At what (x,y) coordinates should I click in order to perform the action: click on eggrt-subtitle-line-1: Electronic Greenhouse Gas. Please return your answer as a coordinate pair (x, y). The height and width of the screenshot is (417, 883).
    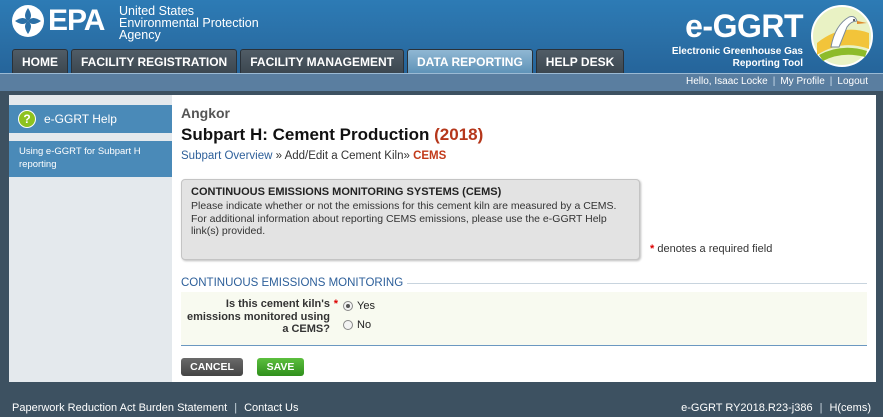
    Looking at the image, I should click on (737, 51).